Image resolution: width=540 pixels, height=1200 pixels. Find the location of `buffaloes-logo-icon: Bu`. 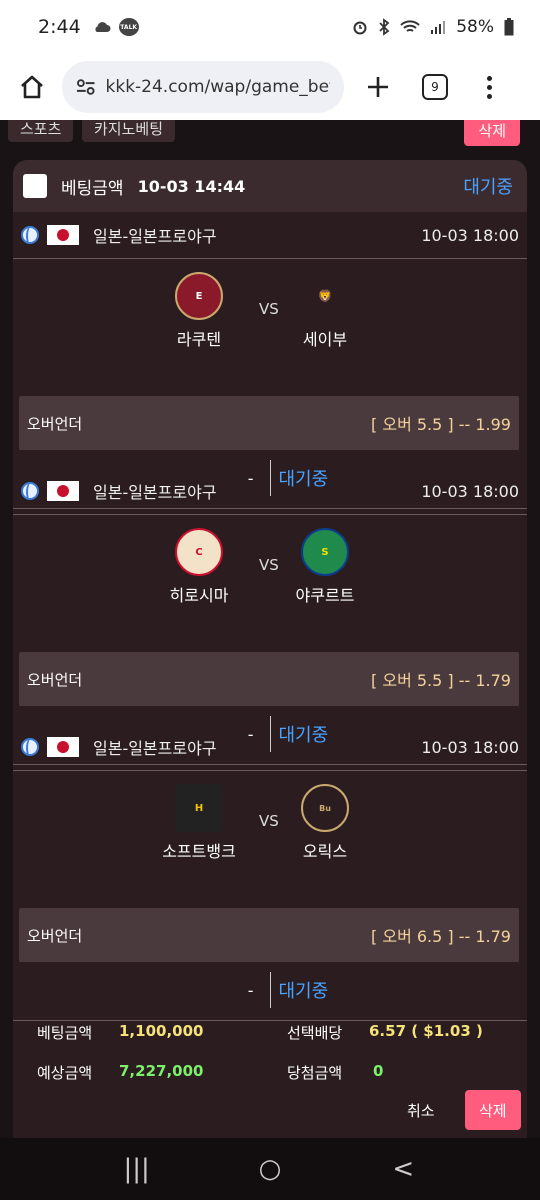

buffaloes-logo-icon: Bu is located at coordinates (325, 808).